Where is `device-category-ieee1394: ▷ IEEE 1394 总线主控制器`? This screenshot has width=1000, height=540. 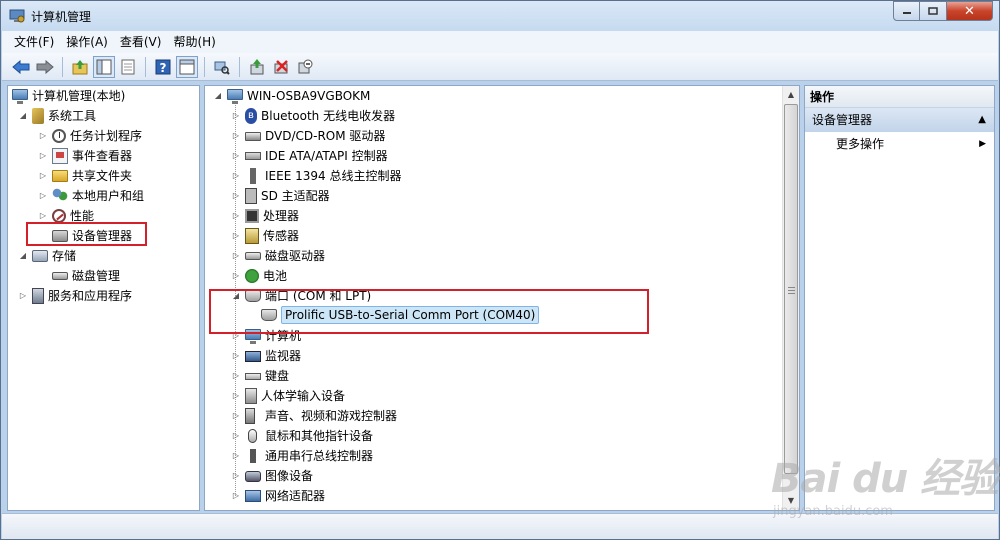 device-category-ieee1394: ▷ IEEE 1394 总线主控制器 is located at coordinates (316, 176).